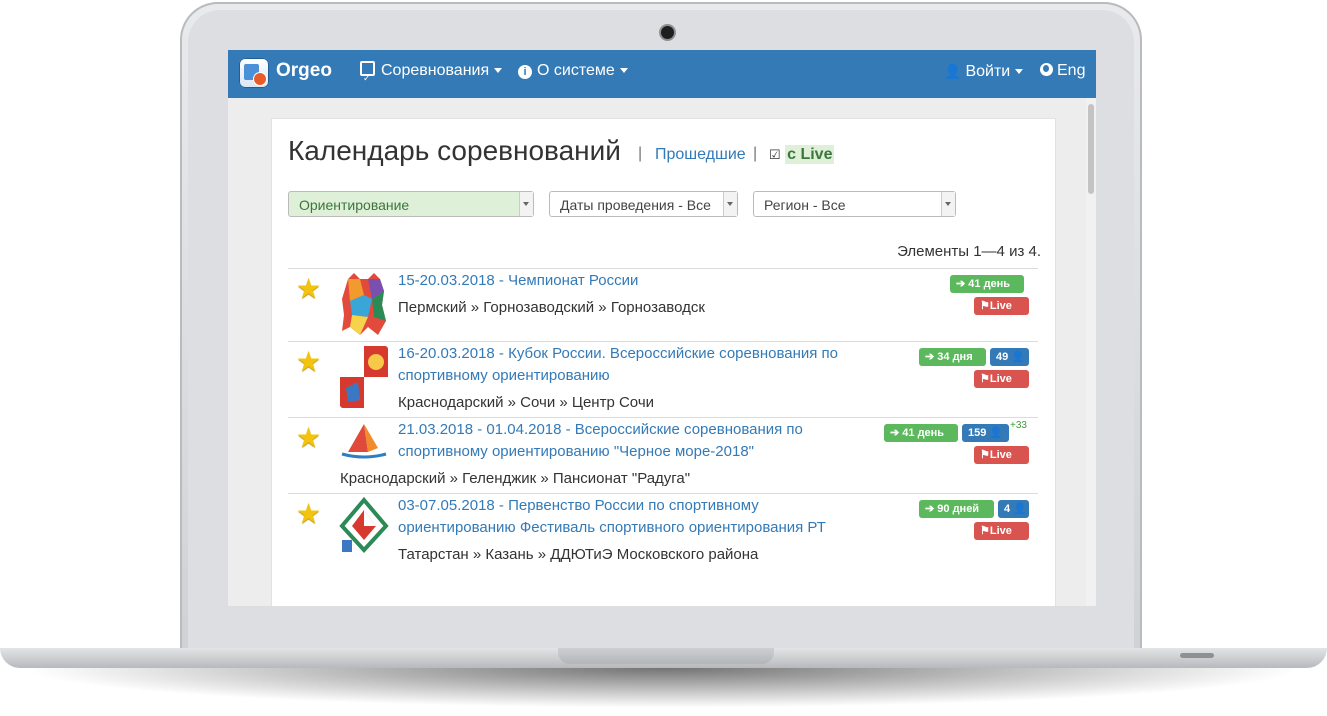 The width and height of the screenshot is (1327, 716). What do you see at coordinates (969, 251) in the screenshot?
I see `results-summary: Элементы 1—4 из 4.` at bounding box center [969, 251].